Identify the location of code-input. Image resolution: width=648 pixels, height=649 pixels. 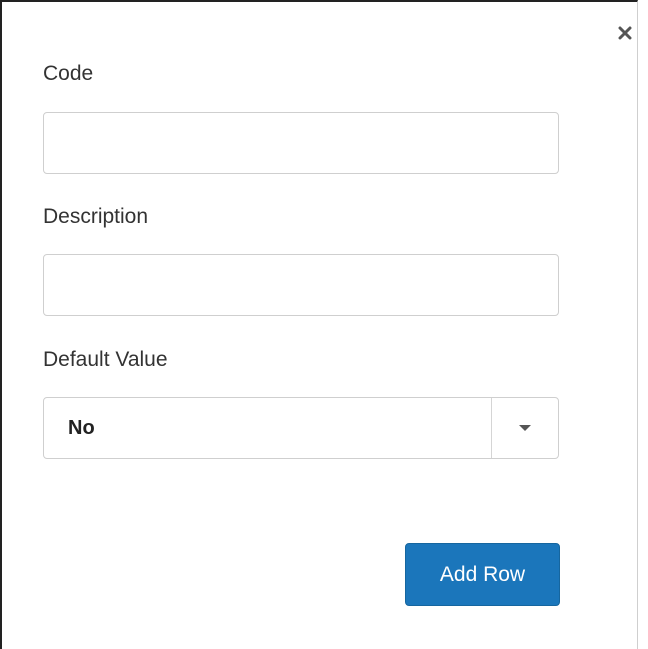
(301, 143).